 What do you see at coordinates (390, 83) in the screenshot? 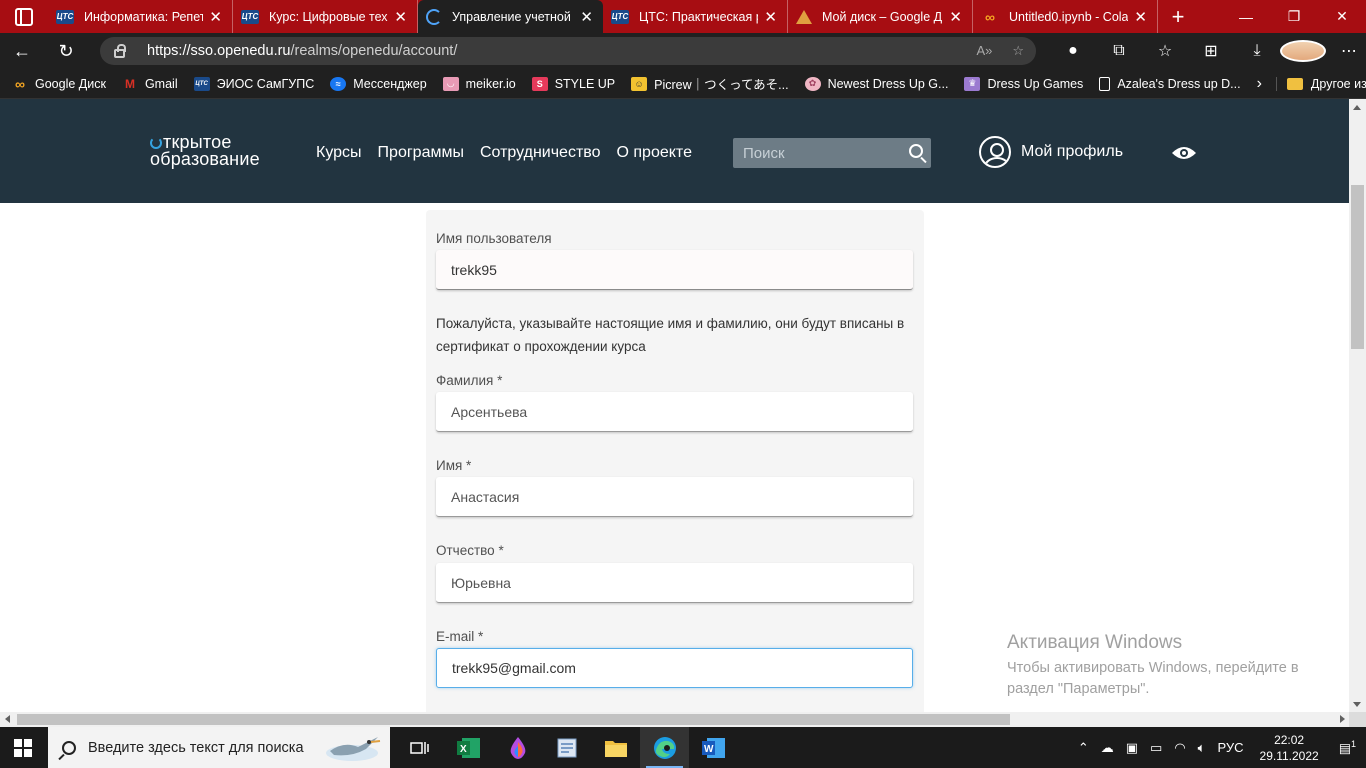
I see `bookmark-label: Мессенджер` at bounding box center [390, 83].